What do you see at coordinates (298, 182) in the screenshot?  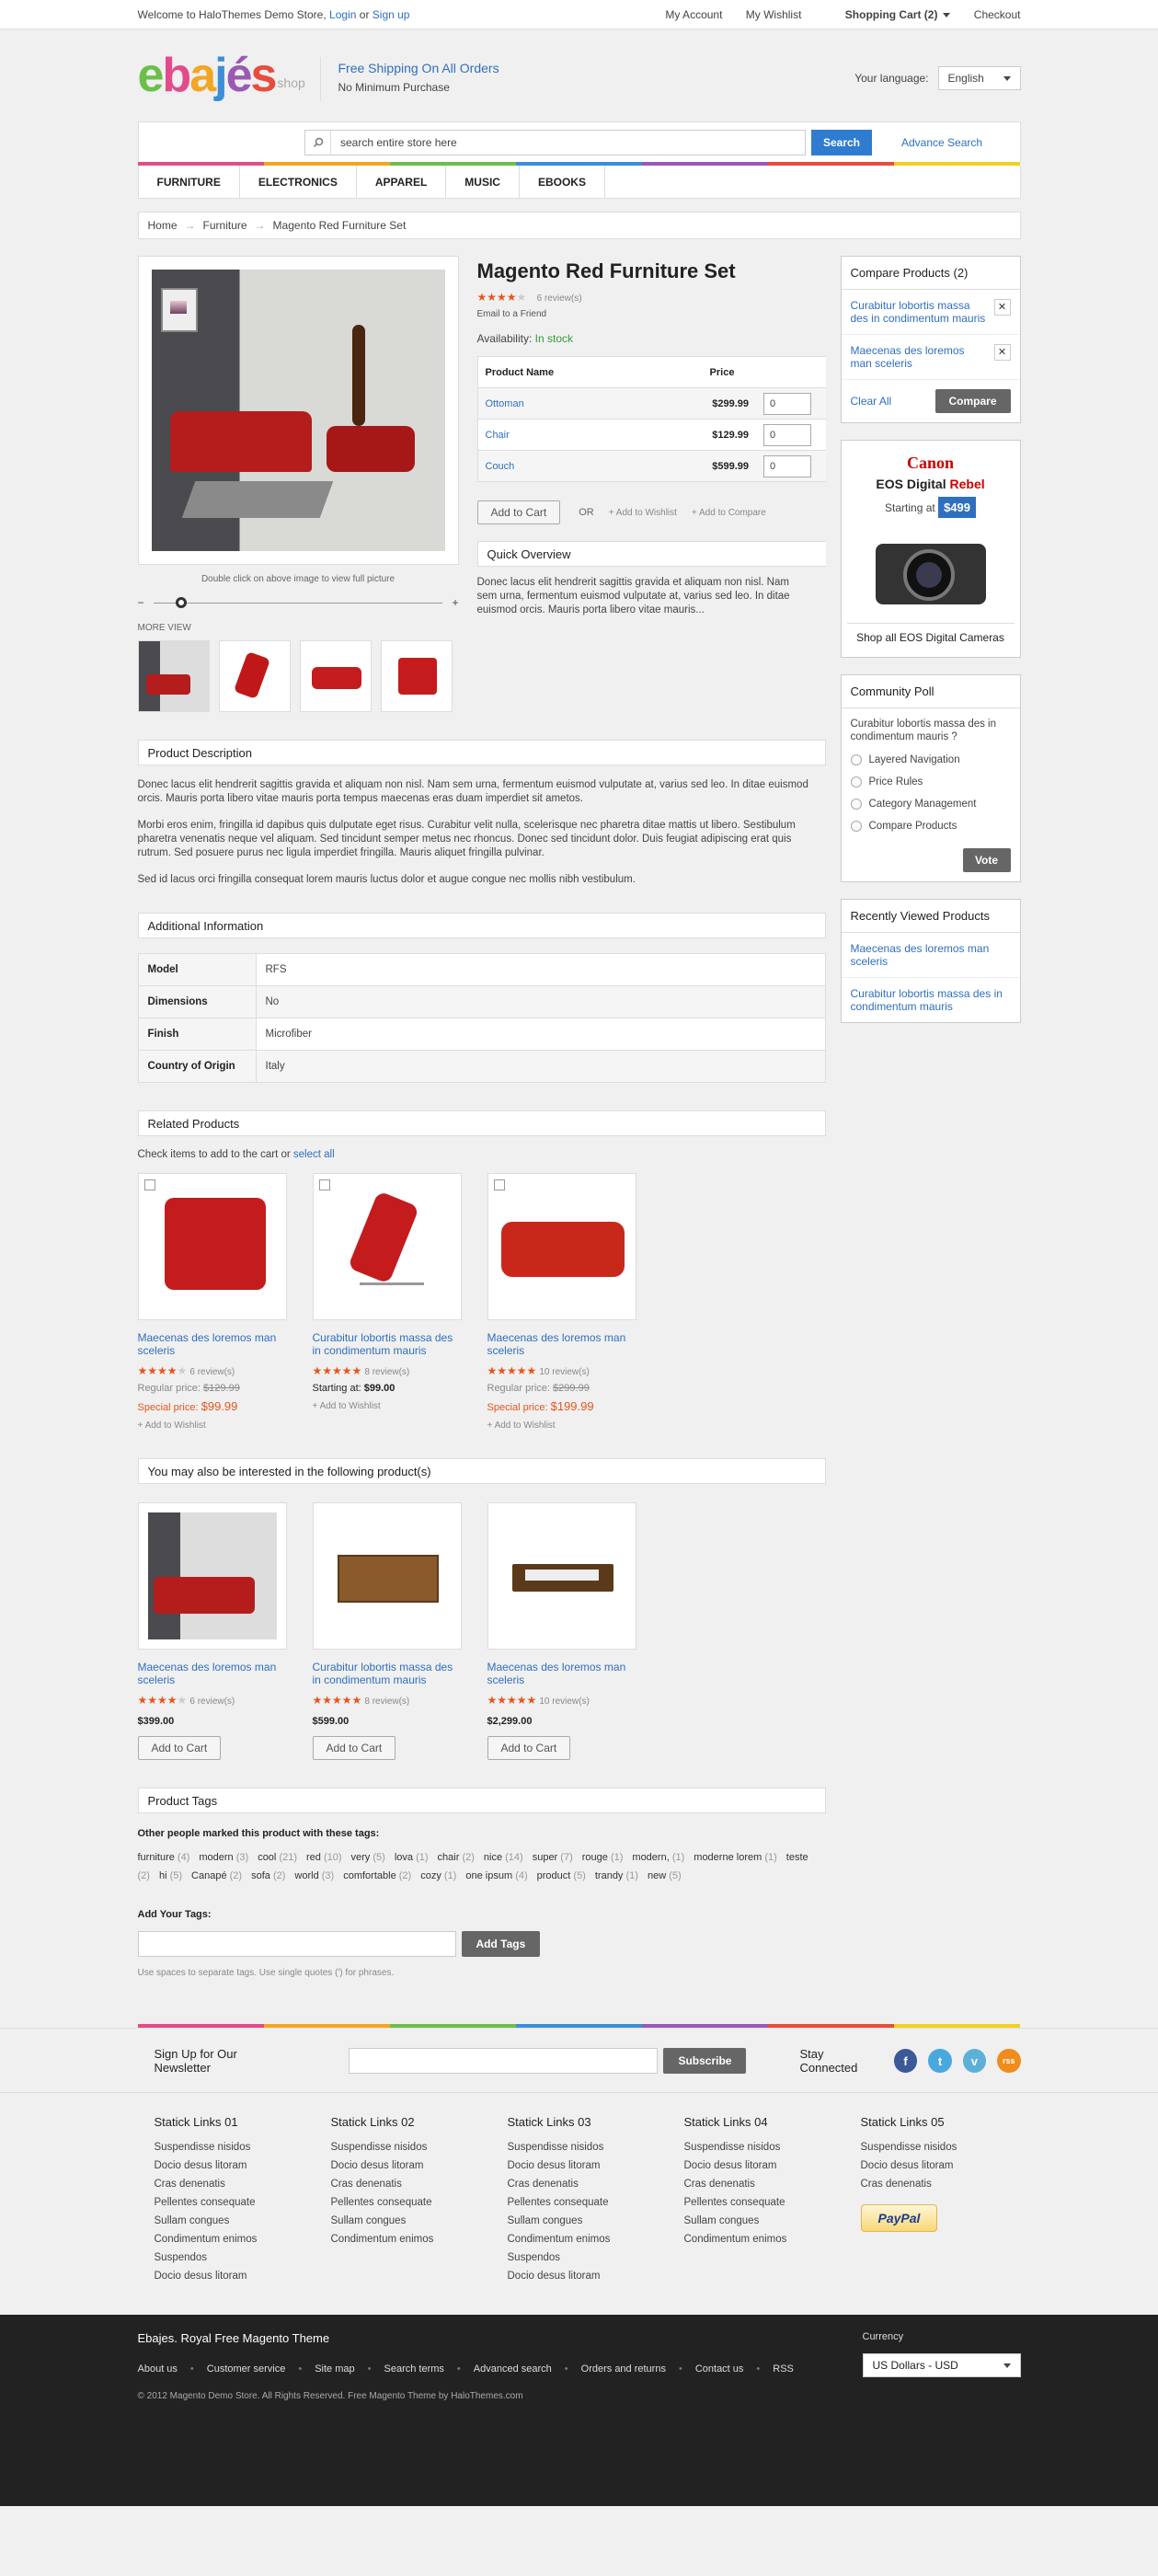 I see `nav-item-electronics: ELECTRONICS` at bounding box center [298, 182].